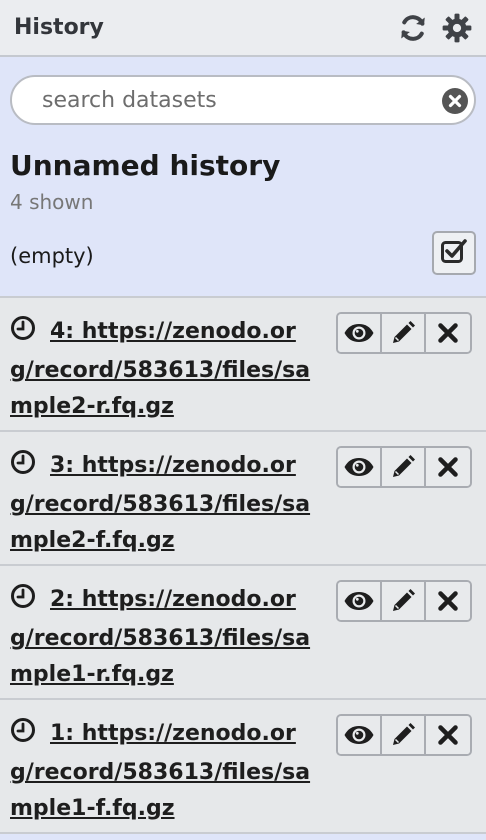  I want to click on search-input, so click(243, 100).